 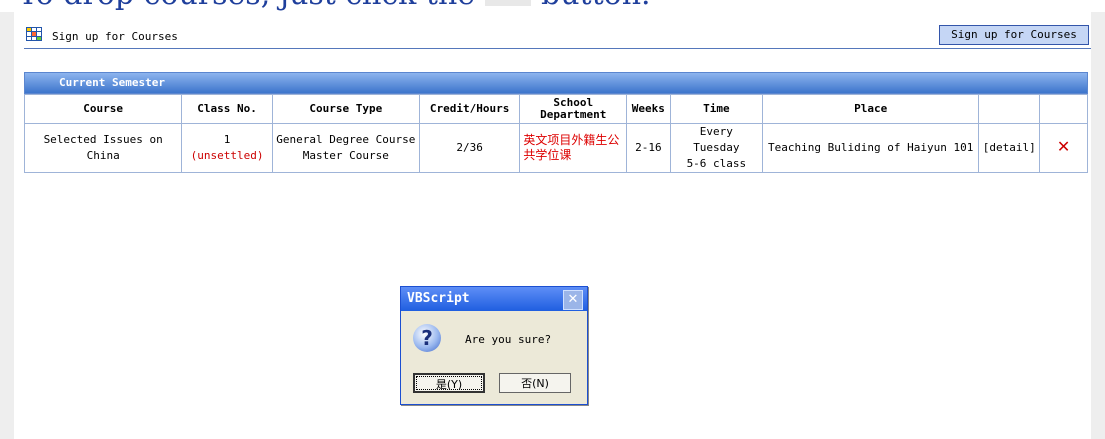 I want to click on right-margin, so click(x=1098, y=225).